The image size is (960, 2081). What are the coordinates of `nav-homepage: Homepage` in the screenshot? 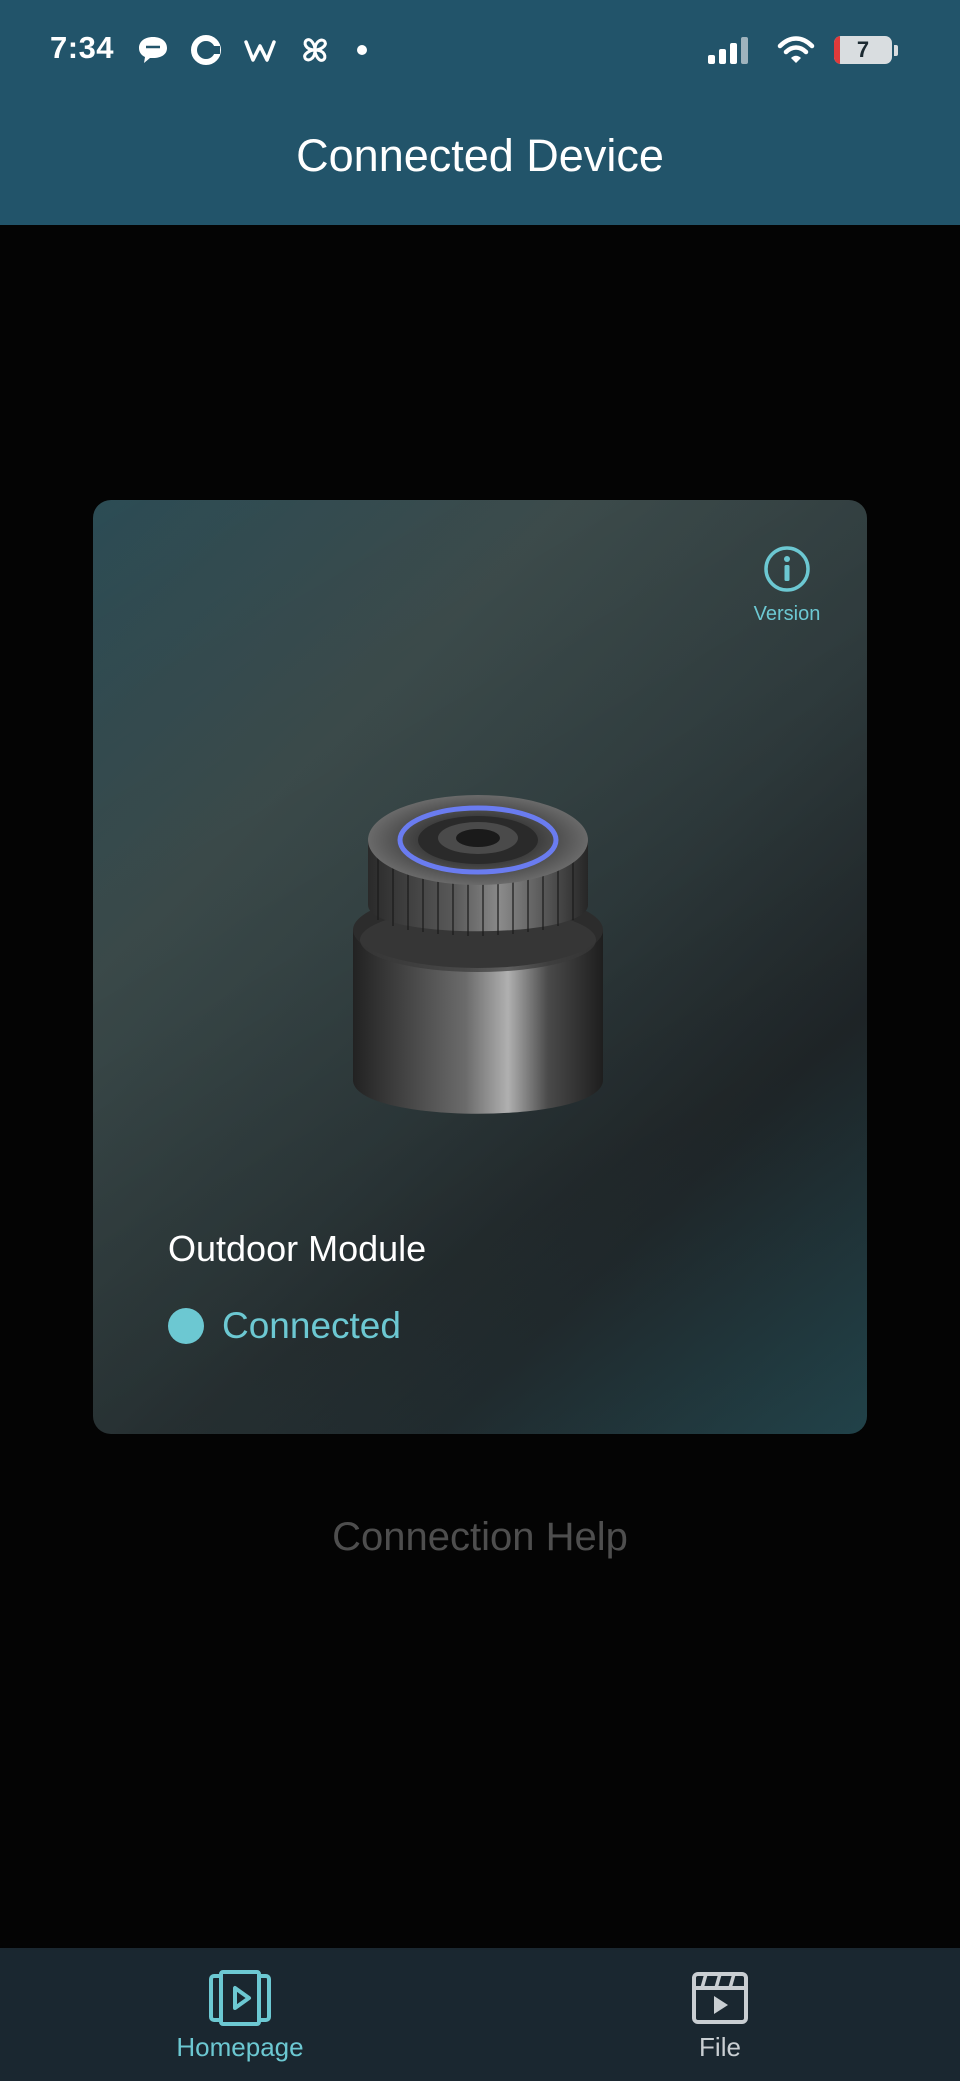 It's located at (240, 2014).